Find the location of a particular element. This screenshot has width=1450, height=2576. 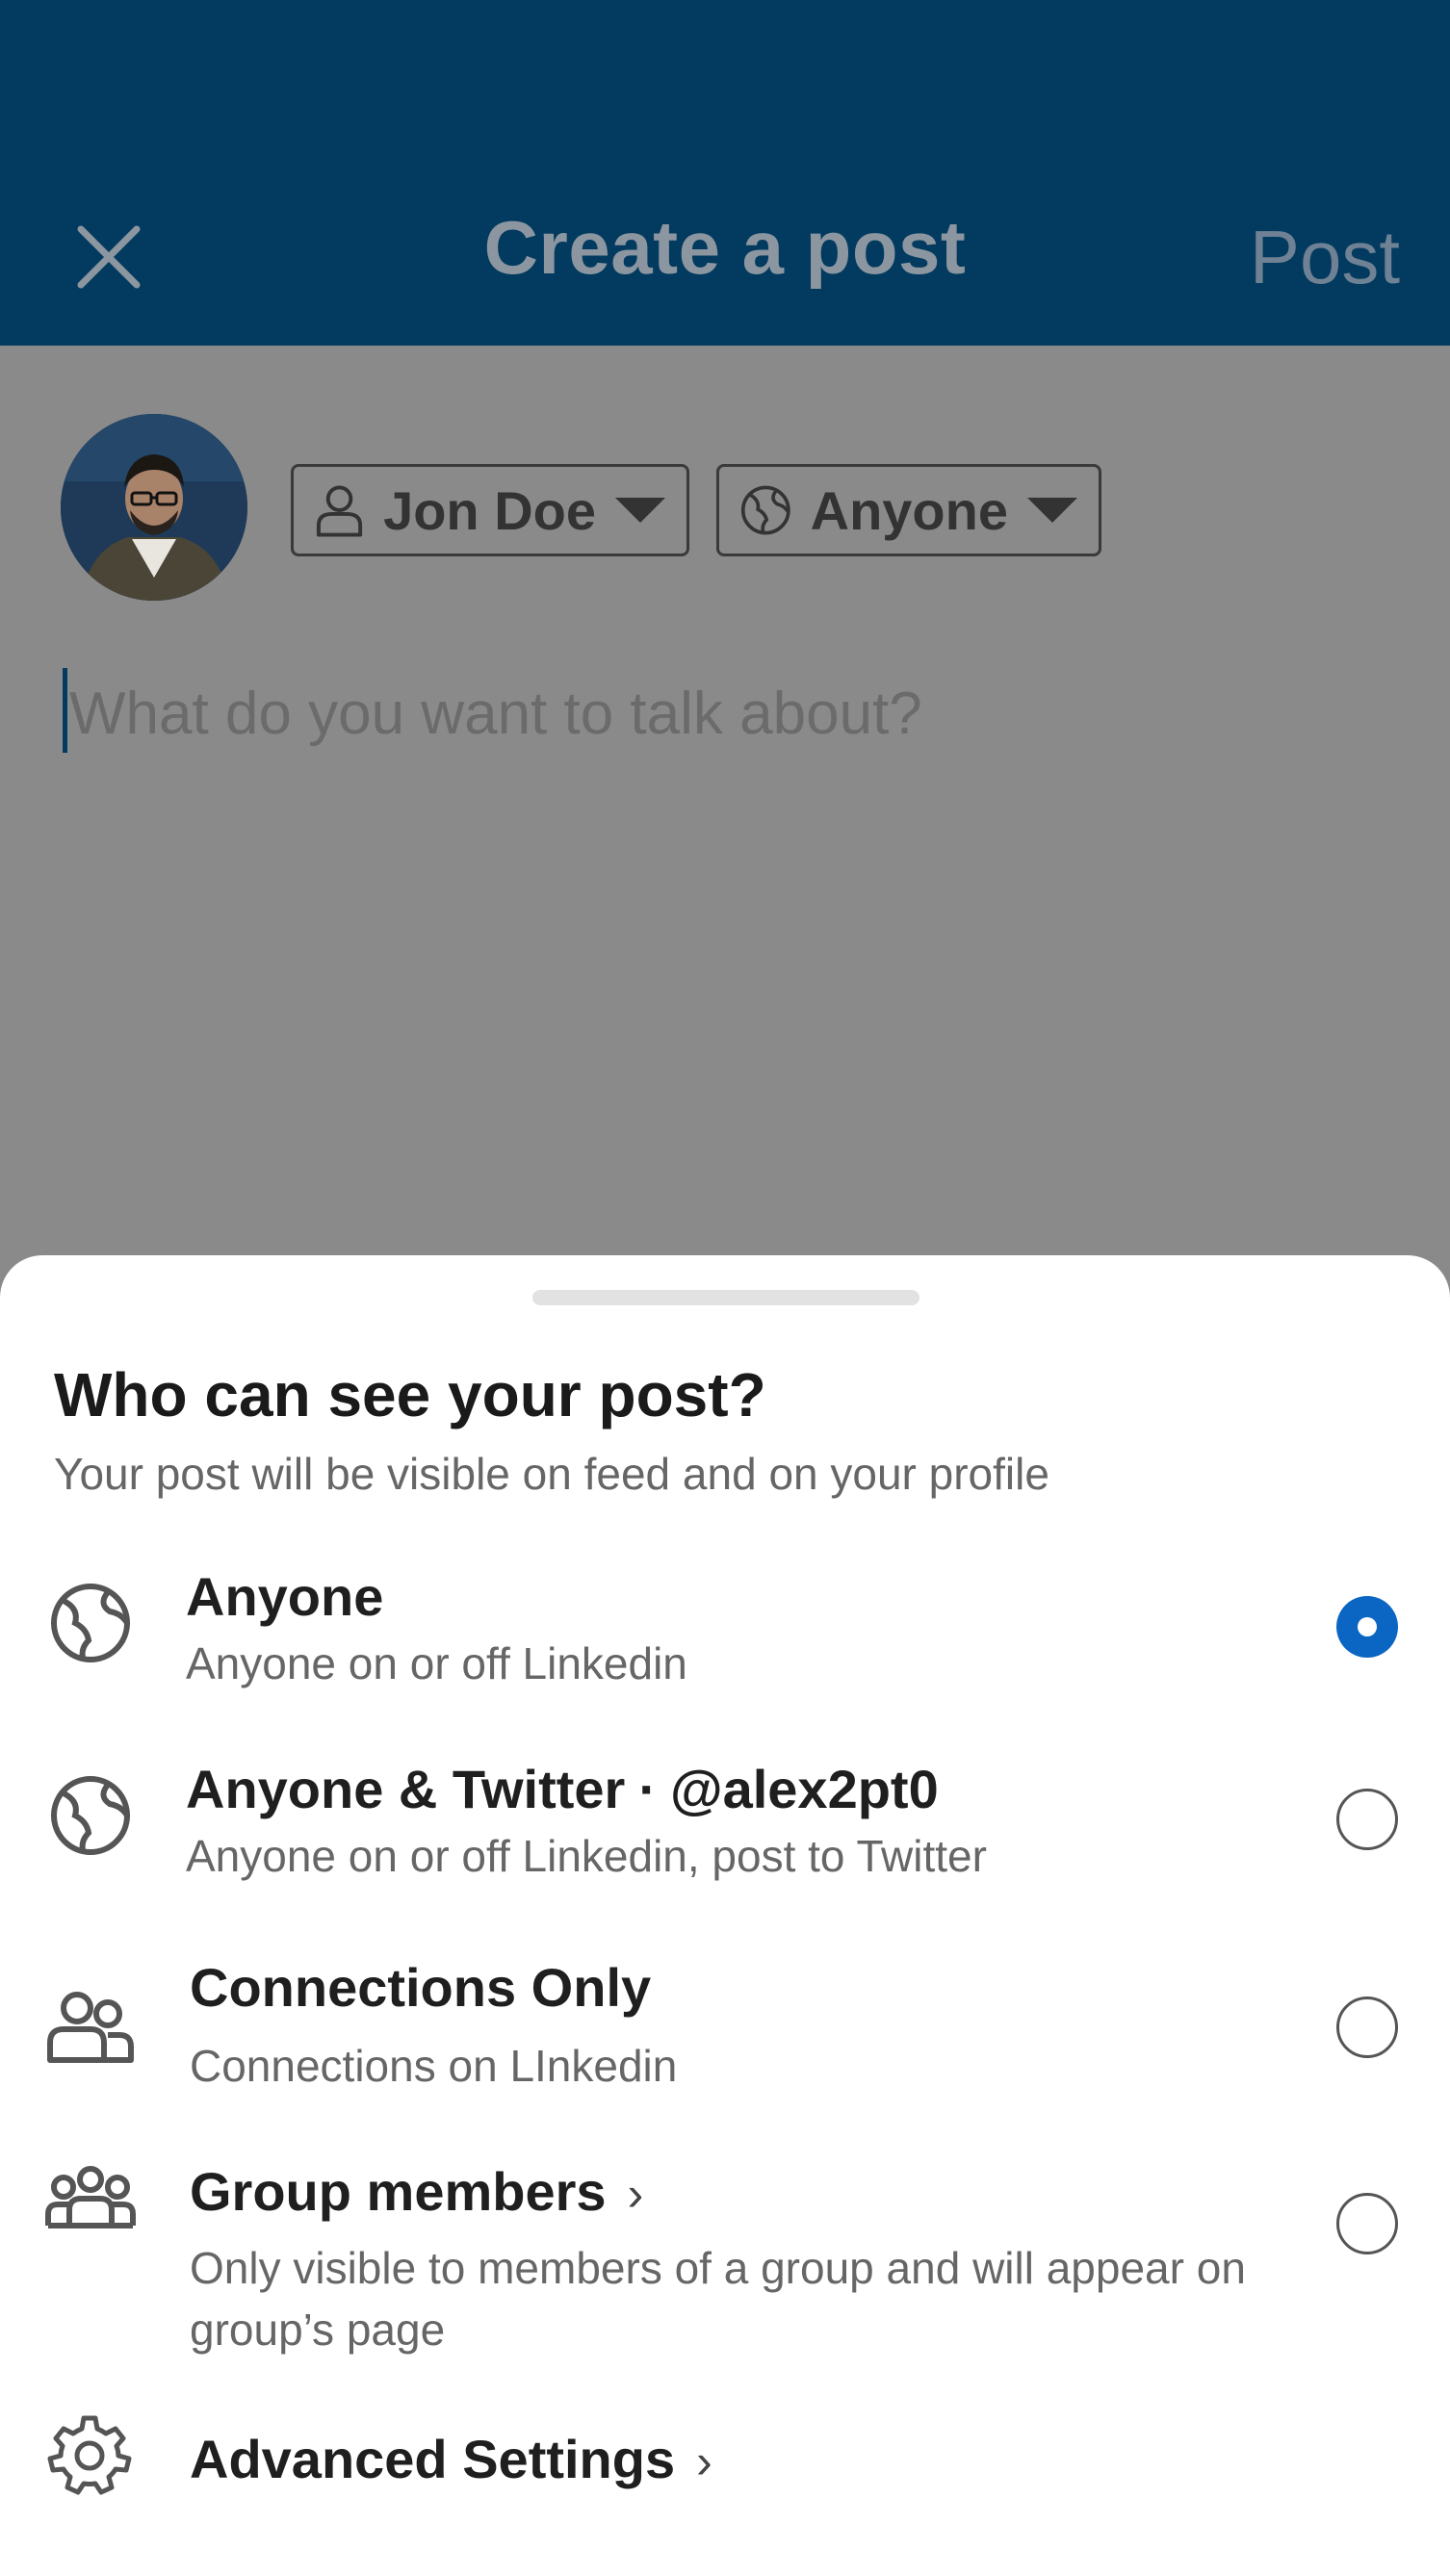

radio-anyone is located at coordinates (1367, 1627).